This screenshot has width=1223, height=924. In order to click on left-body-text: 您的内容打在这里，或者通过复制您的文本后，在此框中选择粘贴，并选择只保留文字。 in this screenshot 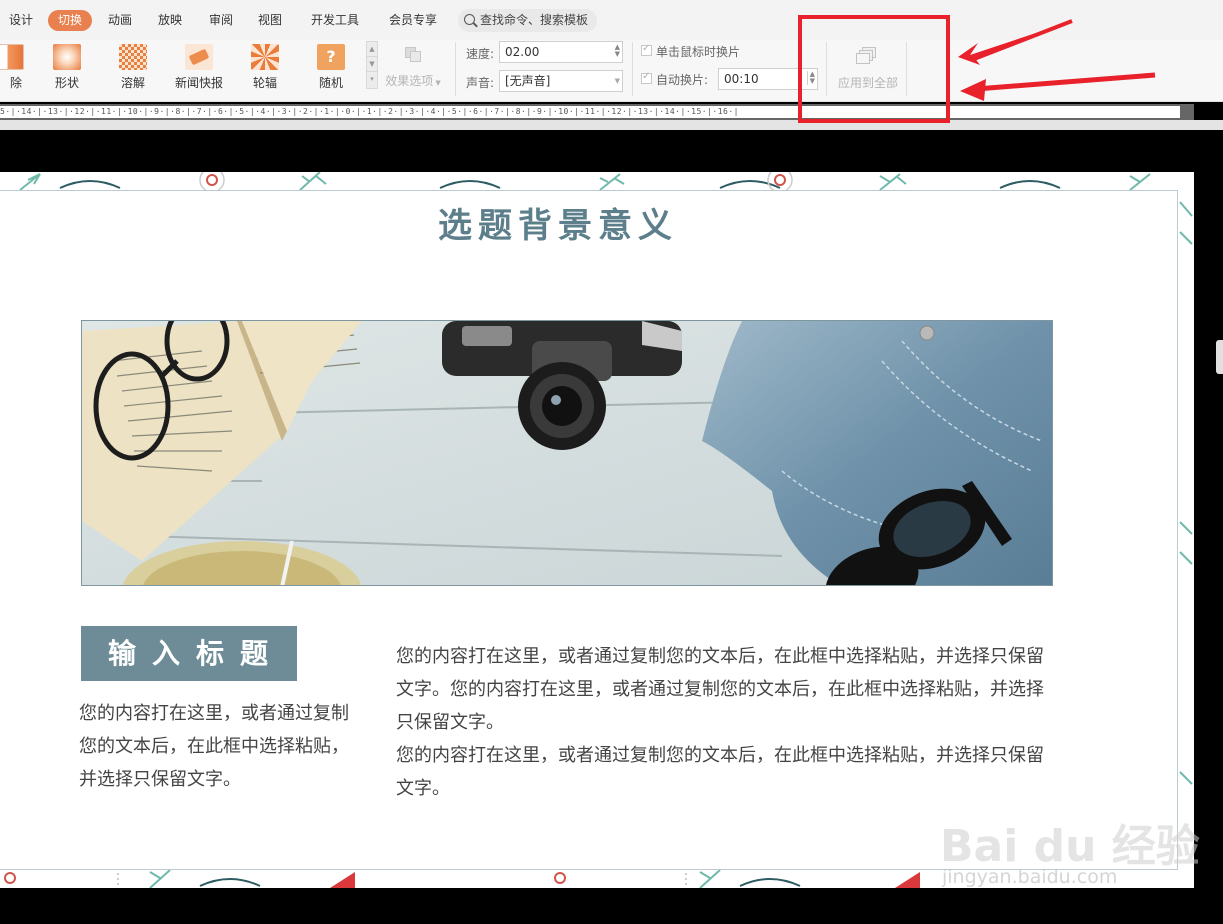, I will do `click(215, 746)`.